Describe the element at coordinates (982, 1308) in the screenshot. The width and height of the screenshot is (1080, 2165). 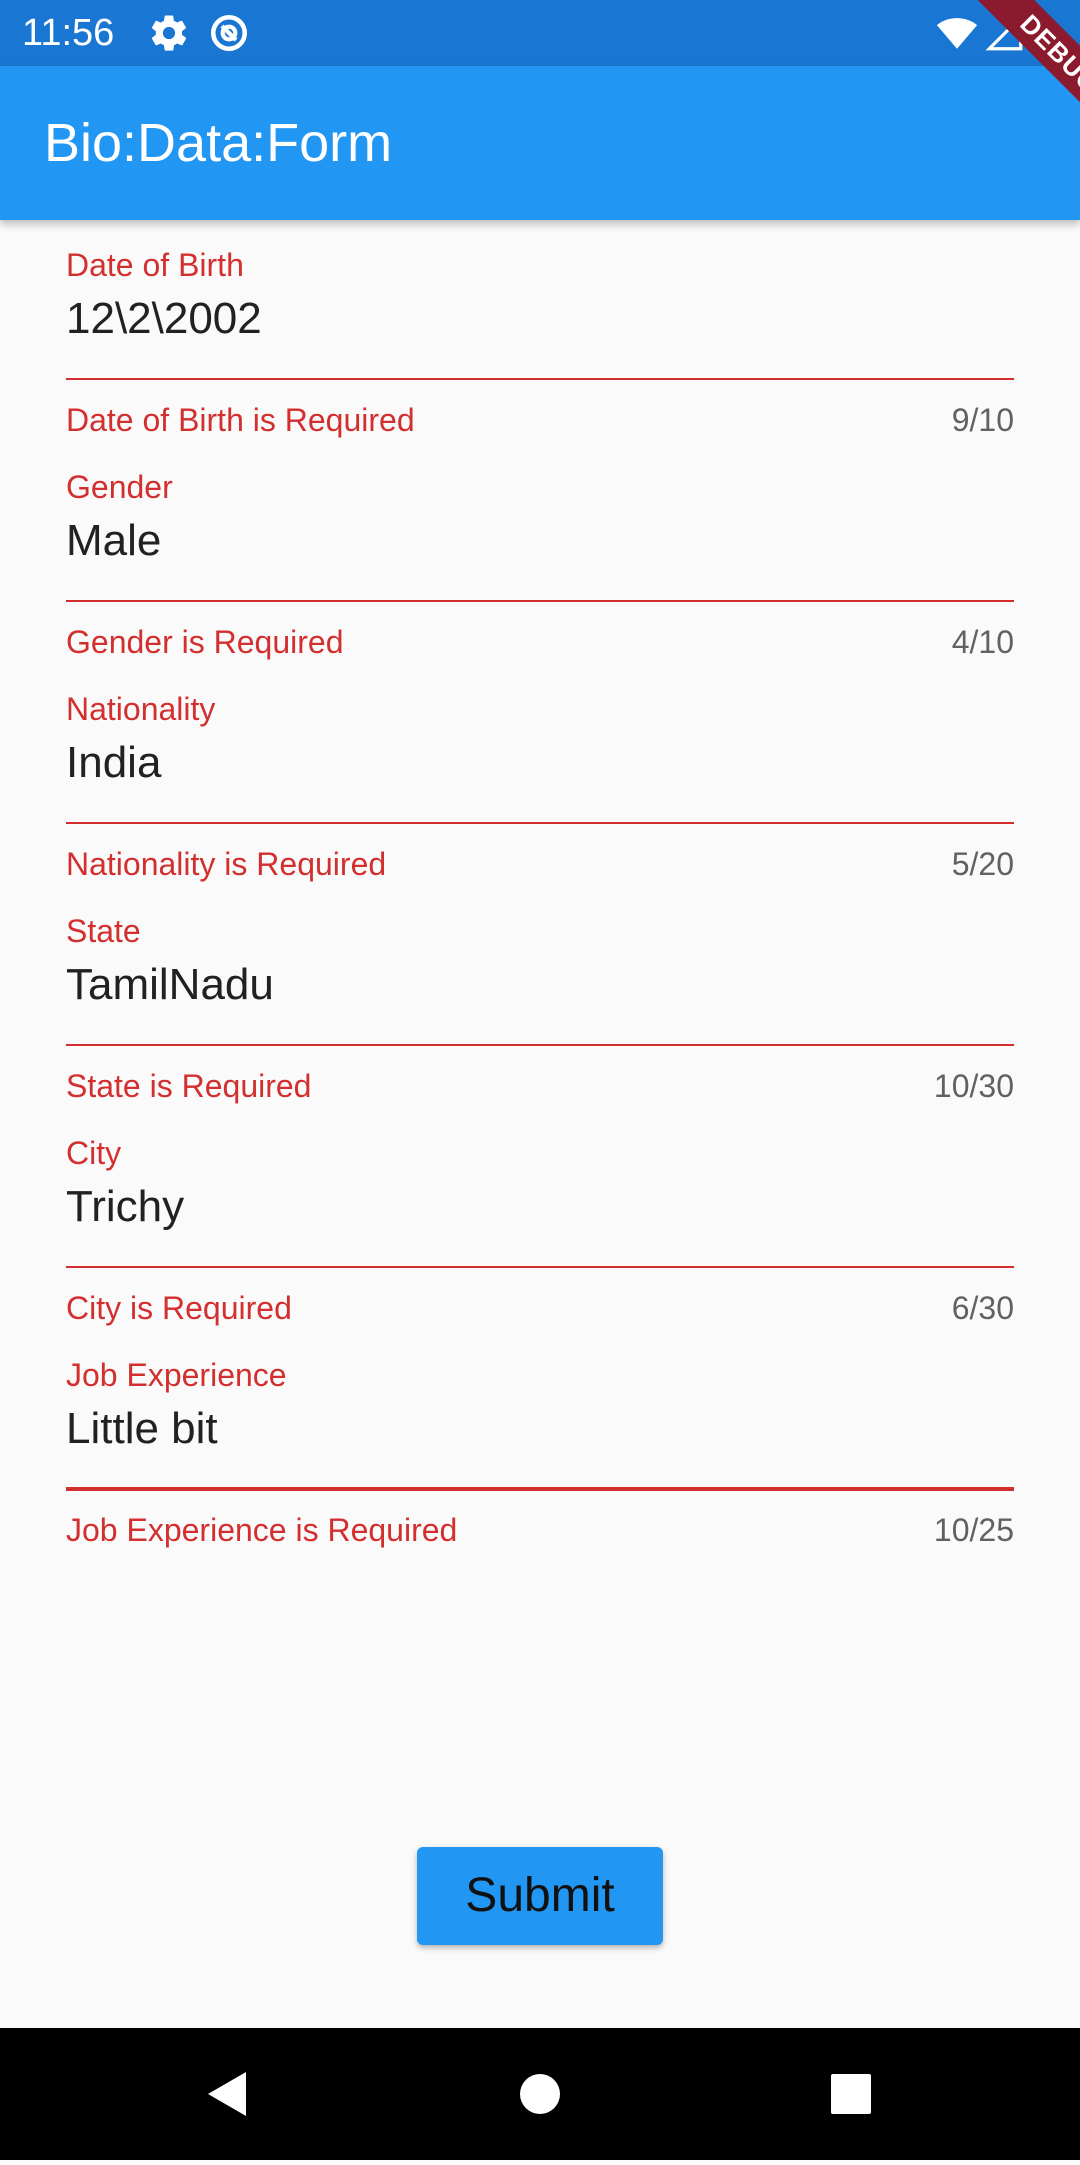
I see `character-counter: 6/30` at that location.